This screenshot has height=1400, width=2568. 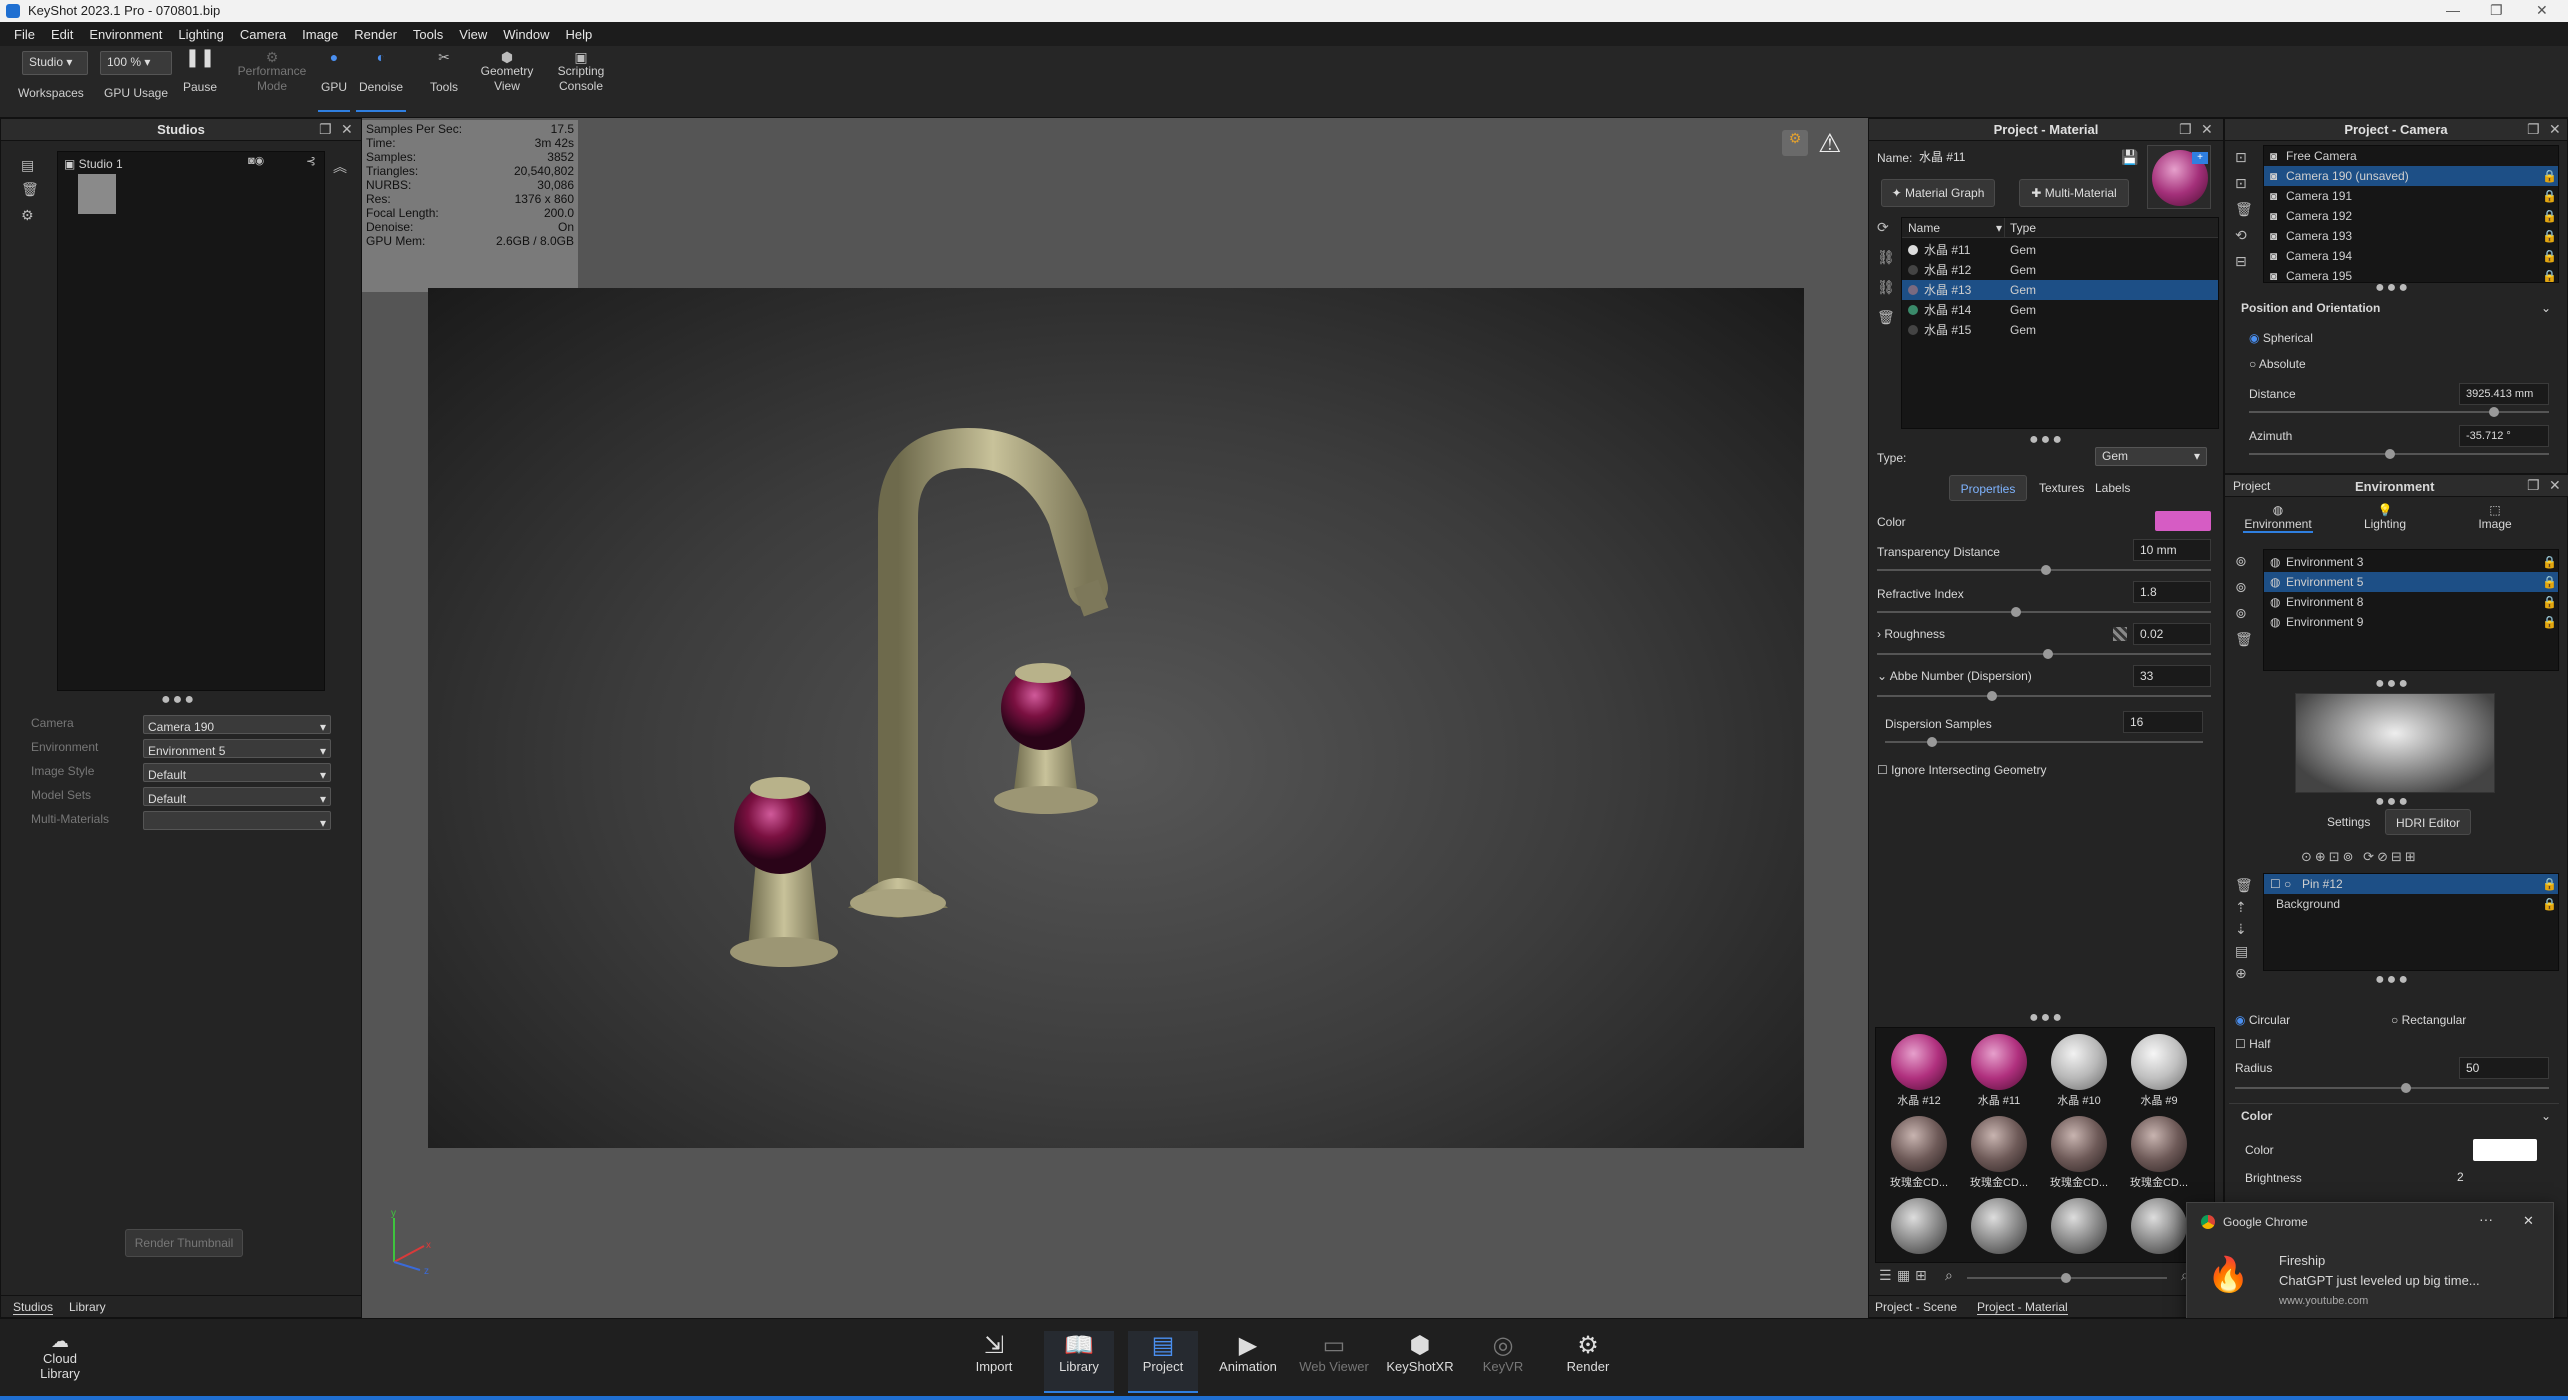 What do you see at coordinates (184, 1243) in the screenshot?
I see `render-thumbnail-button: Render Thumbnail` at bounding box center [184, 1243].